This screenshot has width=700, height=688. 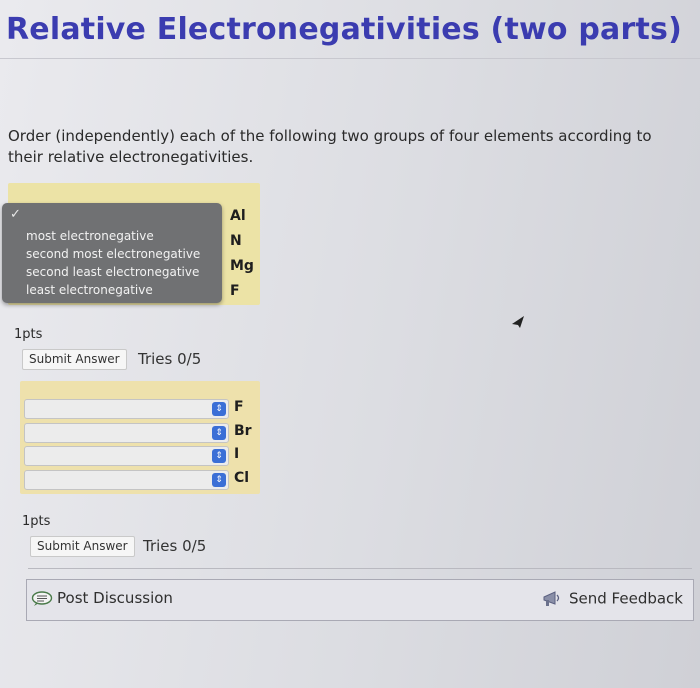 What do you see at coordinates (112, 272) in the screenshot?
I see `menu-option-second-least: second least electronegative` at bounding box center [112, 272].